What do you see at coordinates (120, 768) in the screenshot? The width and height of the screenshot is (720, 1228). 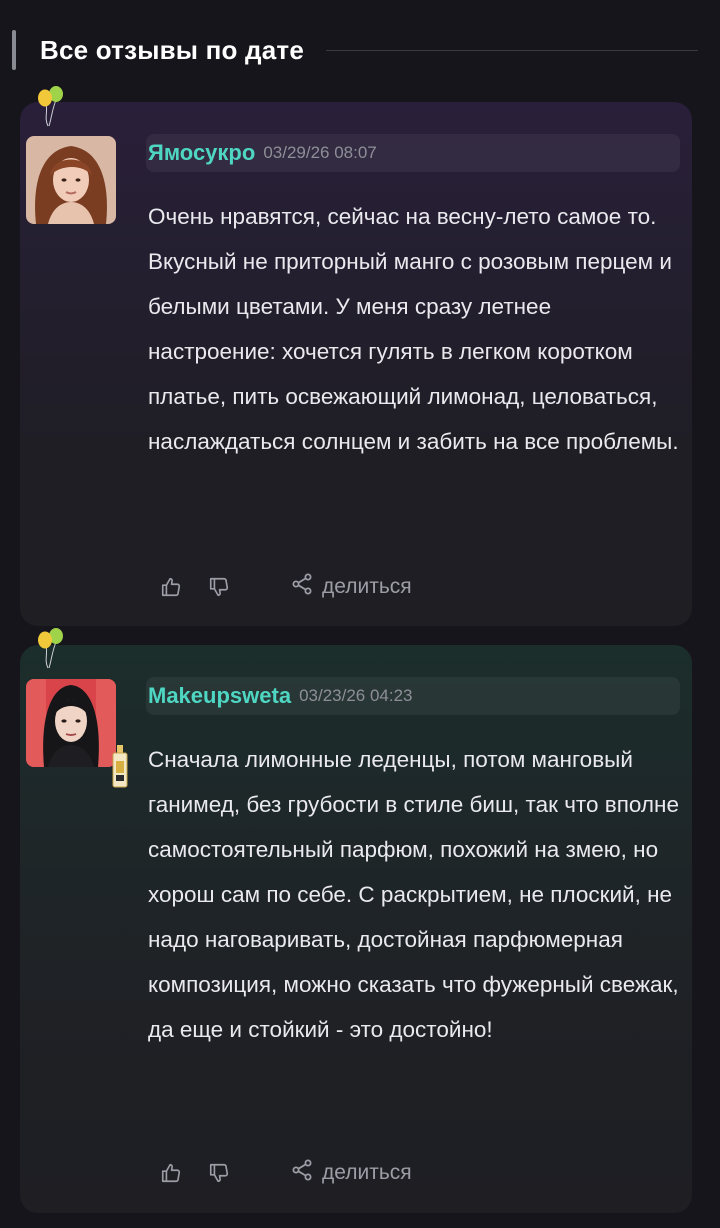 I see `perfume-bottle-icon` at bounding box center [120, 768].